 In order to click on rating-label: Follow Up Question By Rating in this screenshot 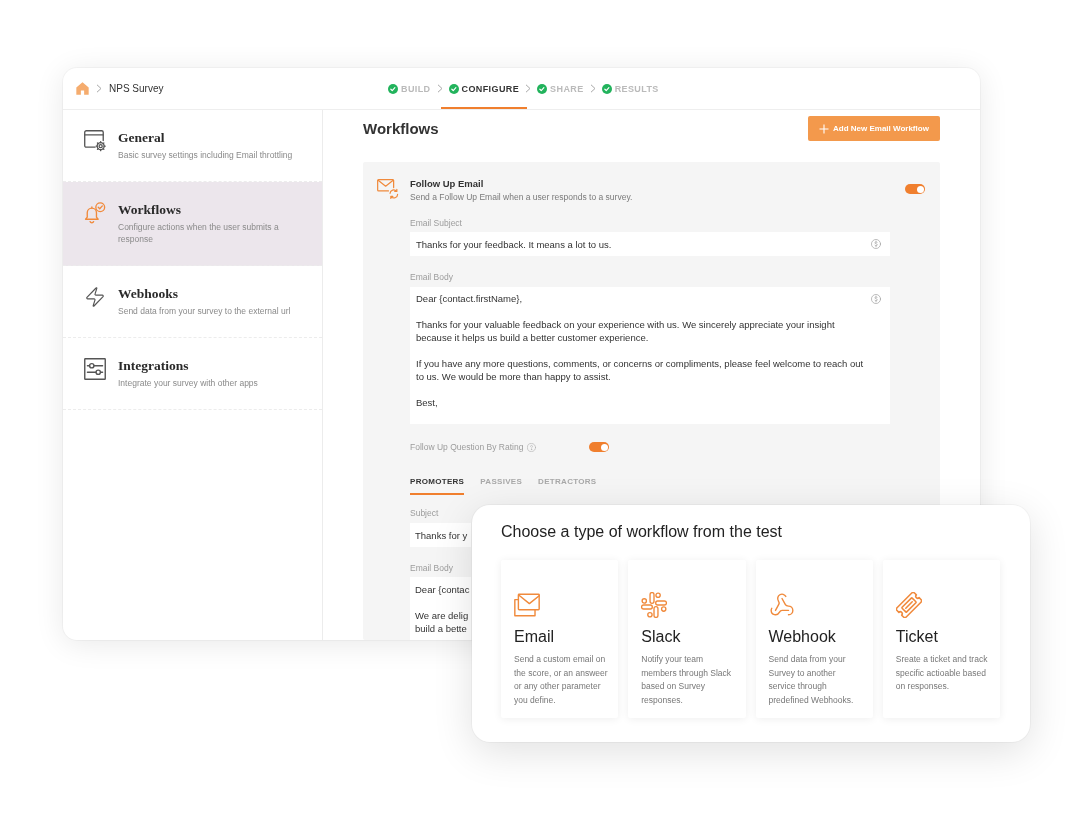, I will do `click(467, 447)`.